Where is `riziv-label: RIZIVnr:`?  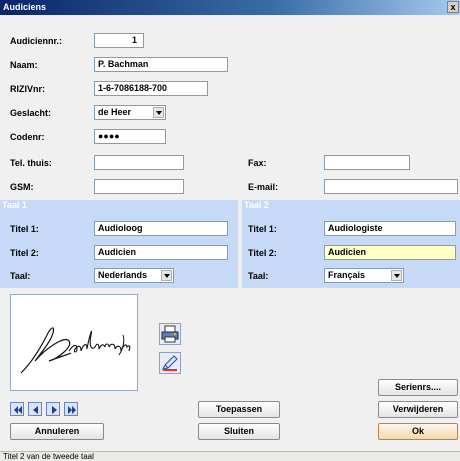
riziv-label: RIZIVnr: is located at coordinates (27, 89).